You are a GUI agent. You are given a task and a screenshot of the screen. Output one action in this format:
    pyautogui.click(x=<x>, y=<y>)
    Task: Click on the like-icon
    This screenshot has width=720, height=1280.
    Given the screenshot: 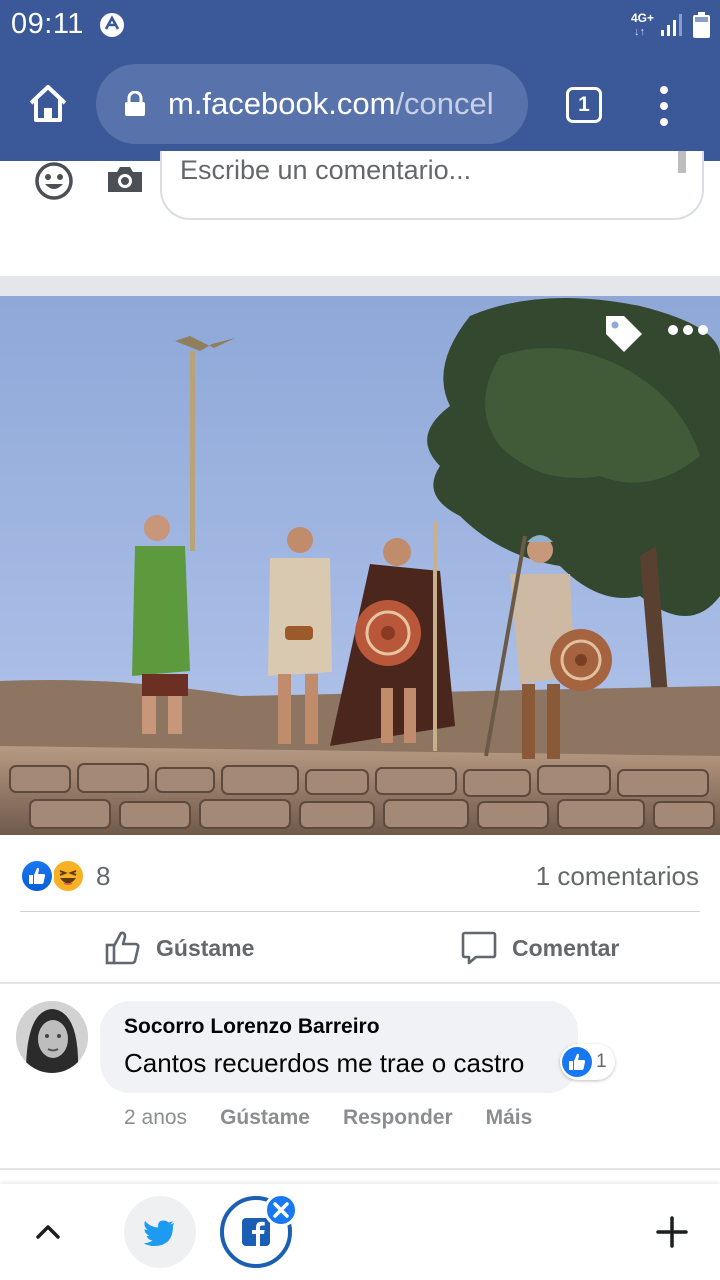 What is the action you would take?
    pyautogui.click(x=122, y=948)
    